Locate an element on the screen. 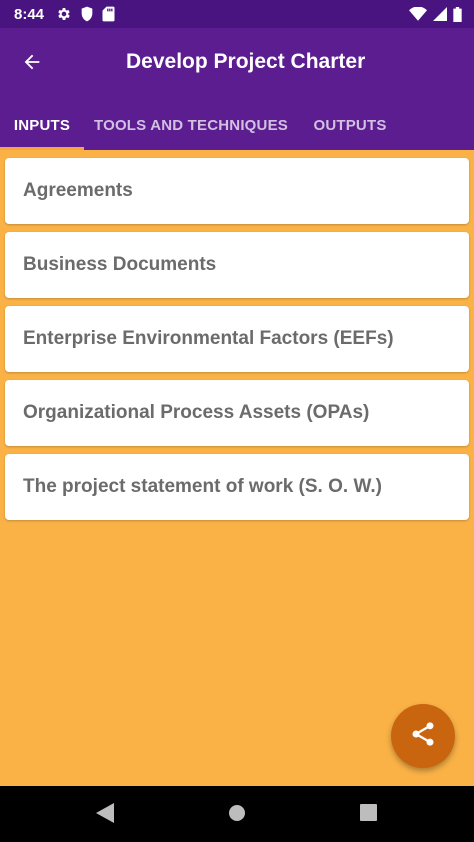 This screenshot has height=842, width=474. status-time: 8:44 is located at coordinates (29, 14).